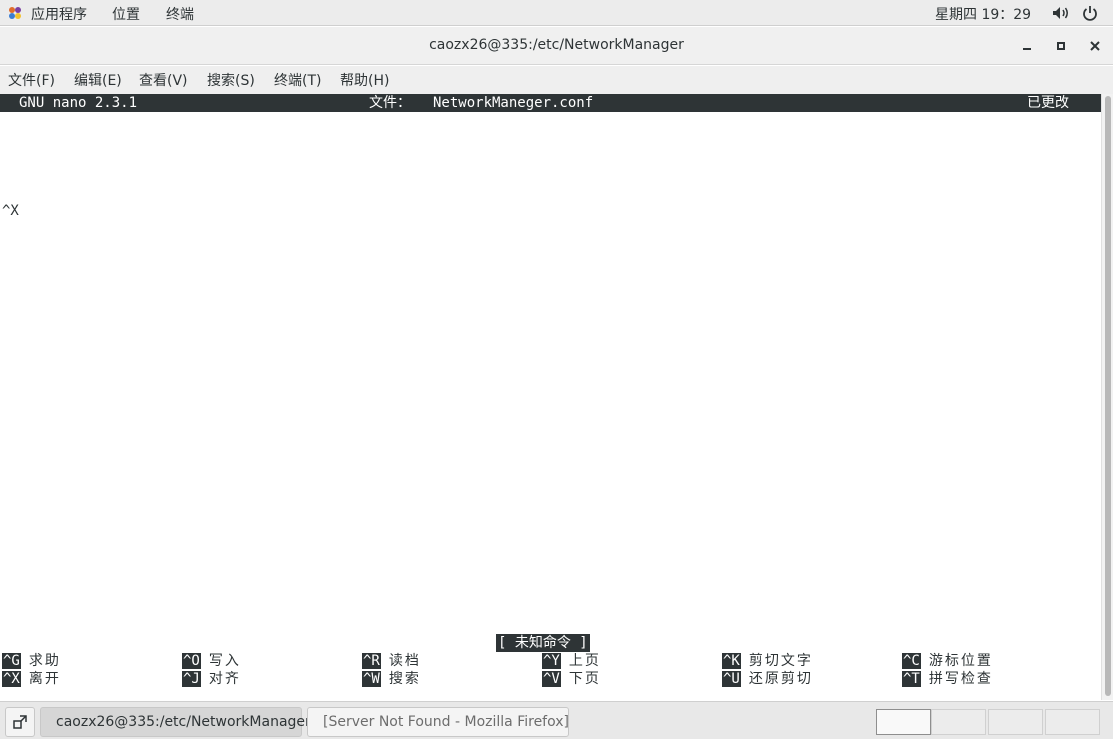 The height and width of the screenshot is (739, 1113). Describe the element at coordinates (1027, 46) in the screenshot. I see `minimize-icon` at that location.